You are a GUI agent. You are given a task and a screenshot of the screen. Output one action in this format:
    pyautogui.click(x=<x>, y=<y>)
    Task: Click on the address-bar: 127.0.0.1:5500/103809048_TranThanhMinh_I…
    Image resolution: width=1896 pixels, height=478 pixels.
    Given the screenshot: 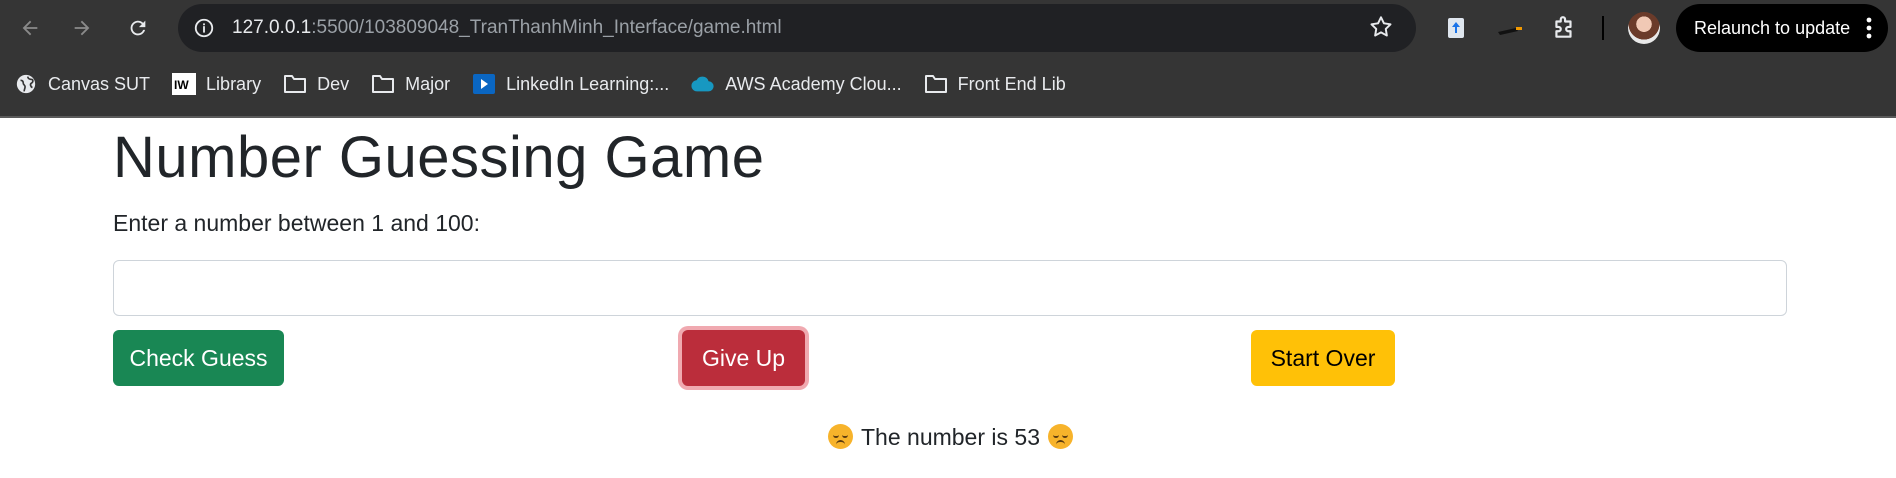 What is the action you would take?
    pyautogui.click(x=797, y=28)
    